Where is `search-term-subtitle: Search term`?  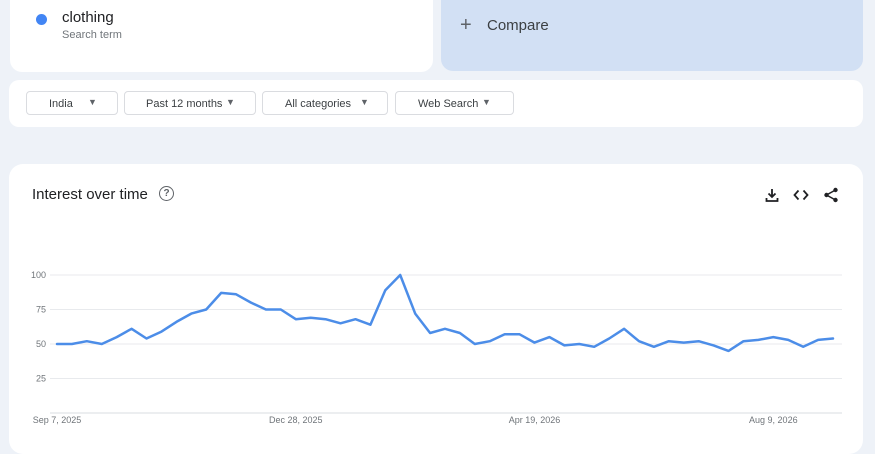
search-term-subtitle: Search term is located at coordinates (92, 35).